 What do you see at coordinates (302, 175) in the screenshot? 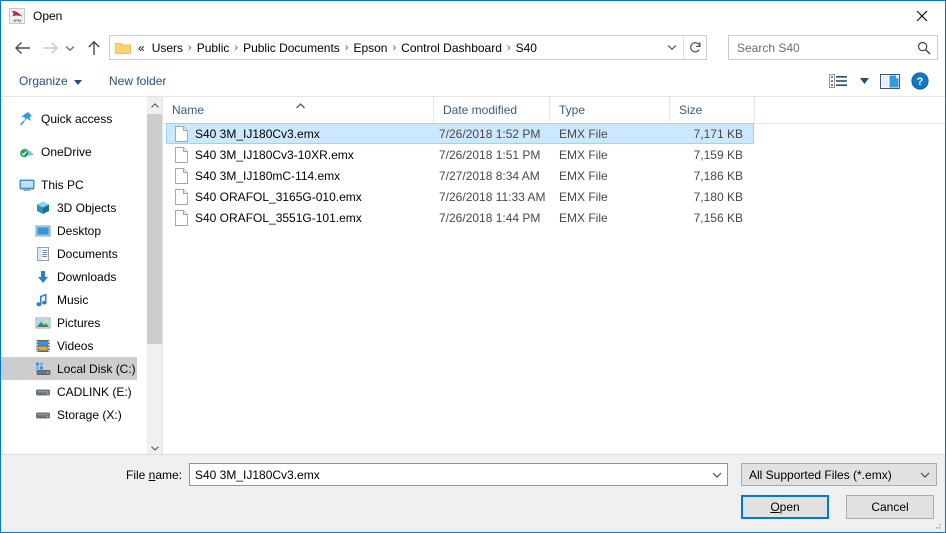
I see `cell-name: S40 3M_IJ180mC-114.emx` at bounding box center [302, 175].